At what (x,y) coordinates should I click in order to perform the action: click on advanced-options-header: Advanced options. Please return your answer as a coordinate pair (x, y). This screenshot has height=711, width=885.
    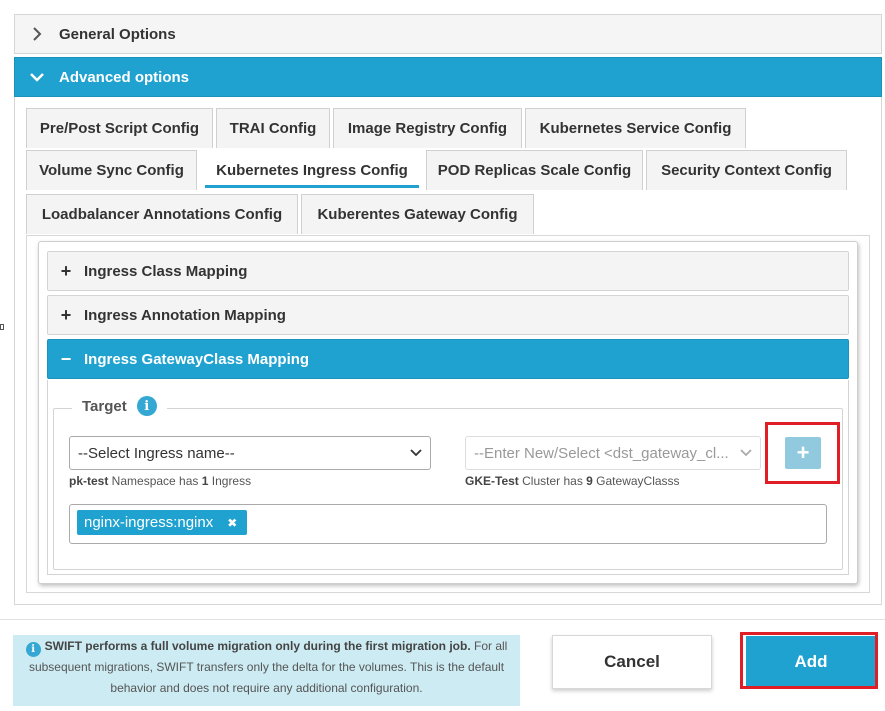
    Looking at the image, I should click on (448, 77).